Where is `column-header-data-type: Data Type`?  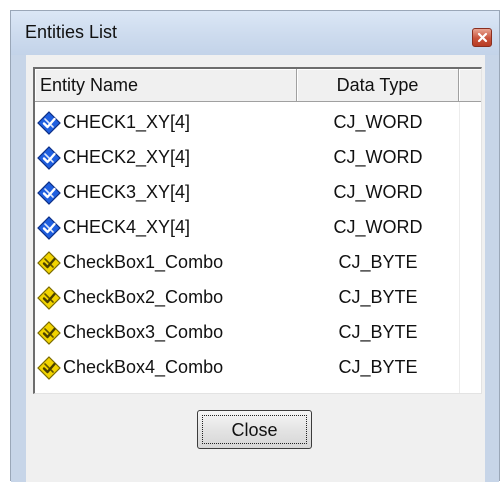 column-header-data-type: Data Type is located at coordinates (378, 85).